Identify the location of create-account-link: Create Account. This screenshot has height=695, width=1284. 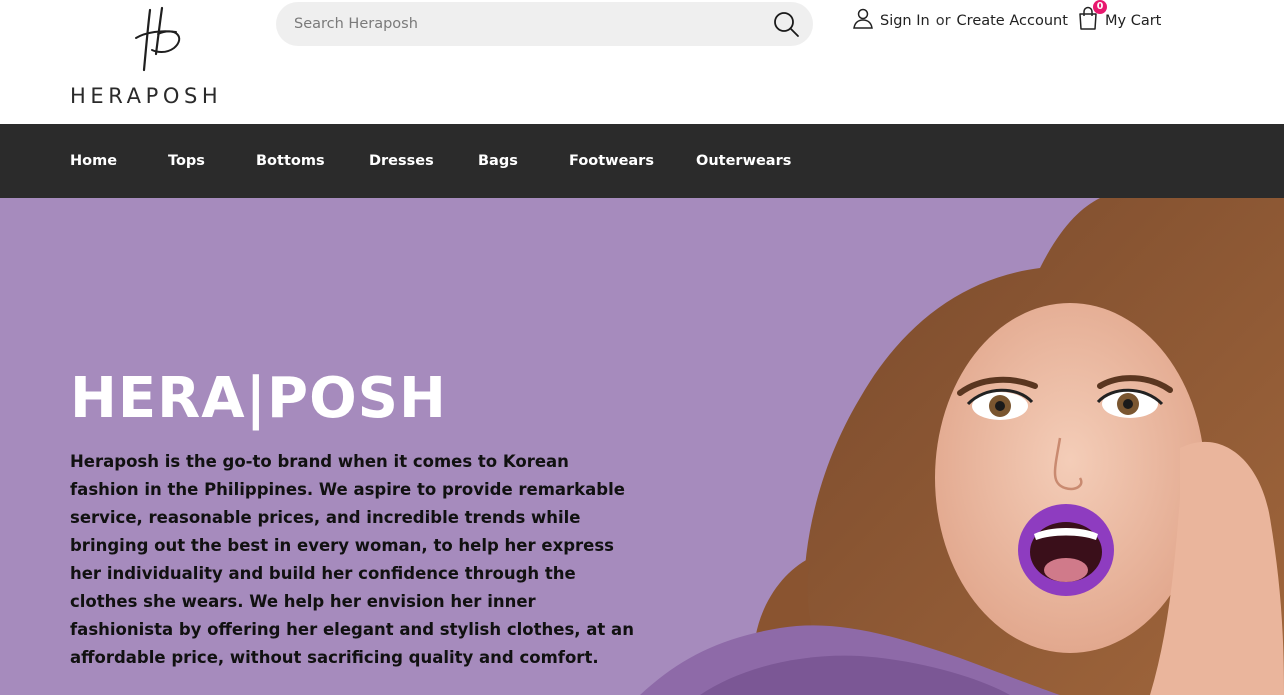
(1012, 21).